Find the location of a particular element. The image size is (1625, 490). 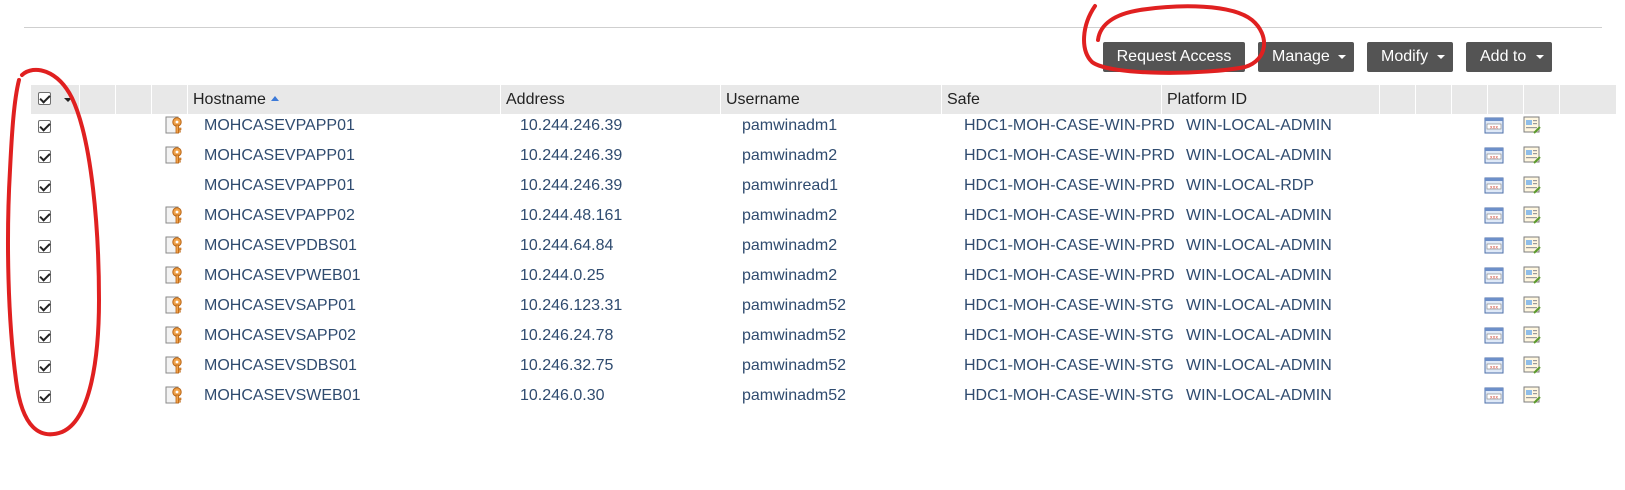

column-header-platform-id: Platform ID is located at coordinates (1207, 99).